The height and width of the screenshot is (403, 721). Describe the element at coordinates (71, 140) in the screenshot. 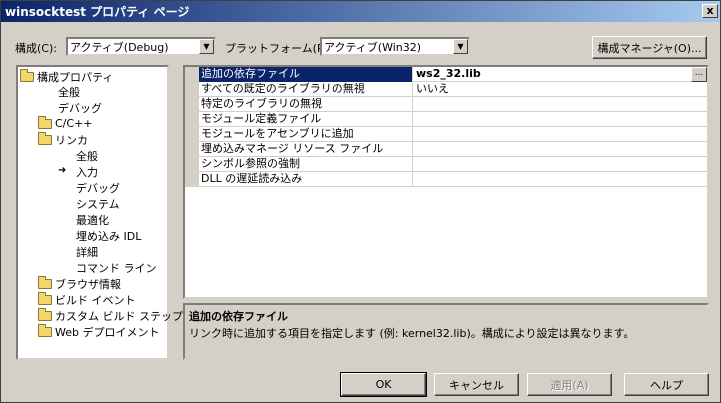

I see `tree-item-label: リンカ` at that location.